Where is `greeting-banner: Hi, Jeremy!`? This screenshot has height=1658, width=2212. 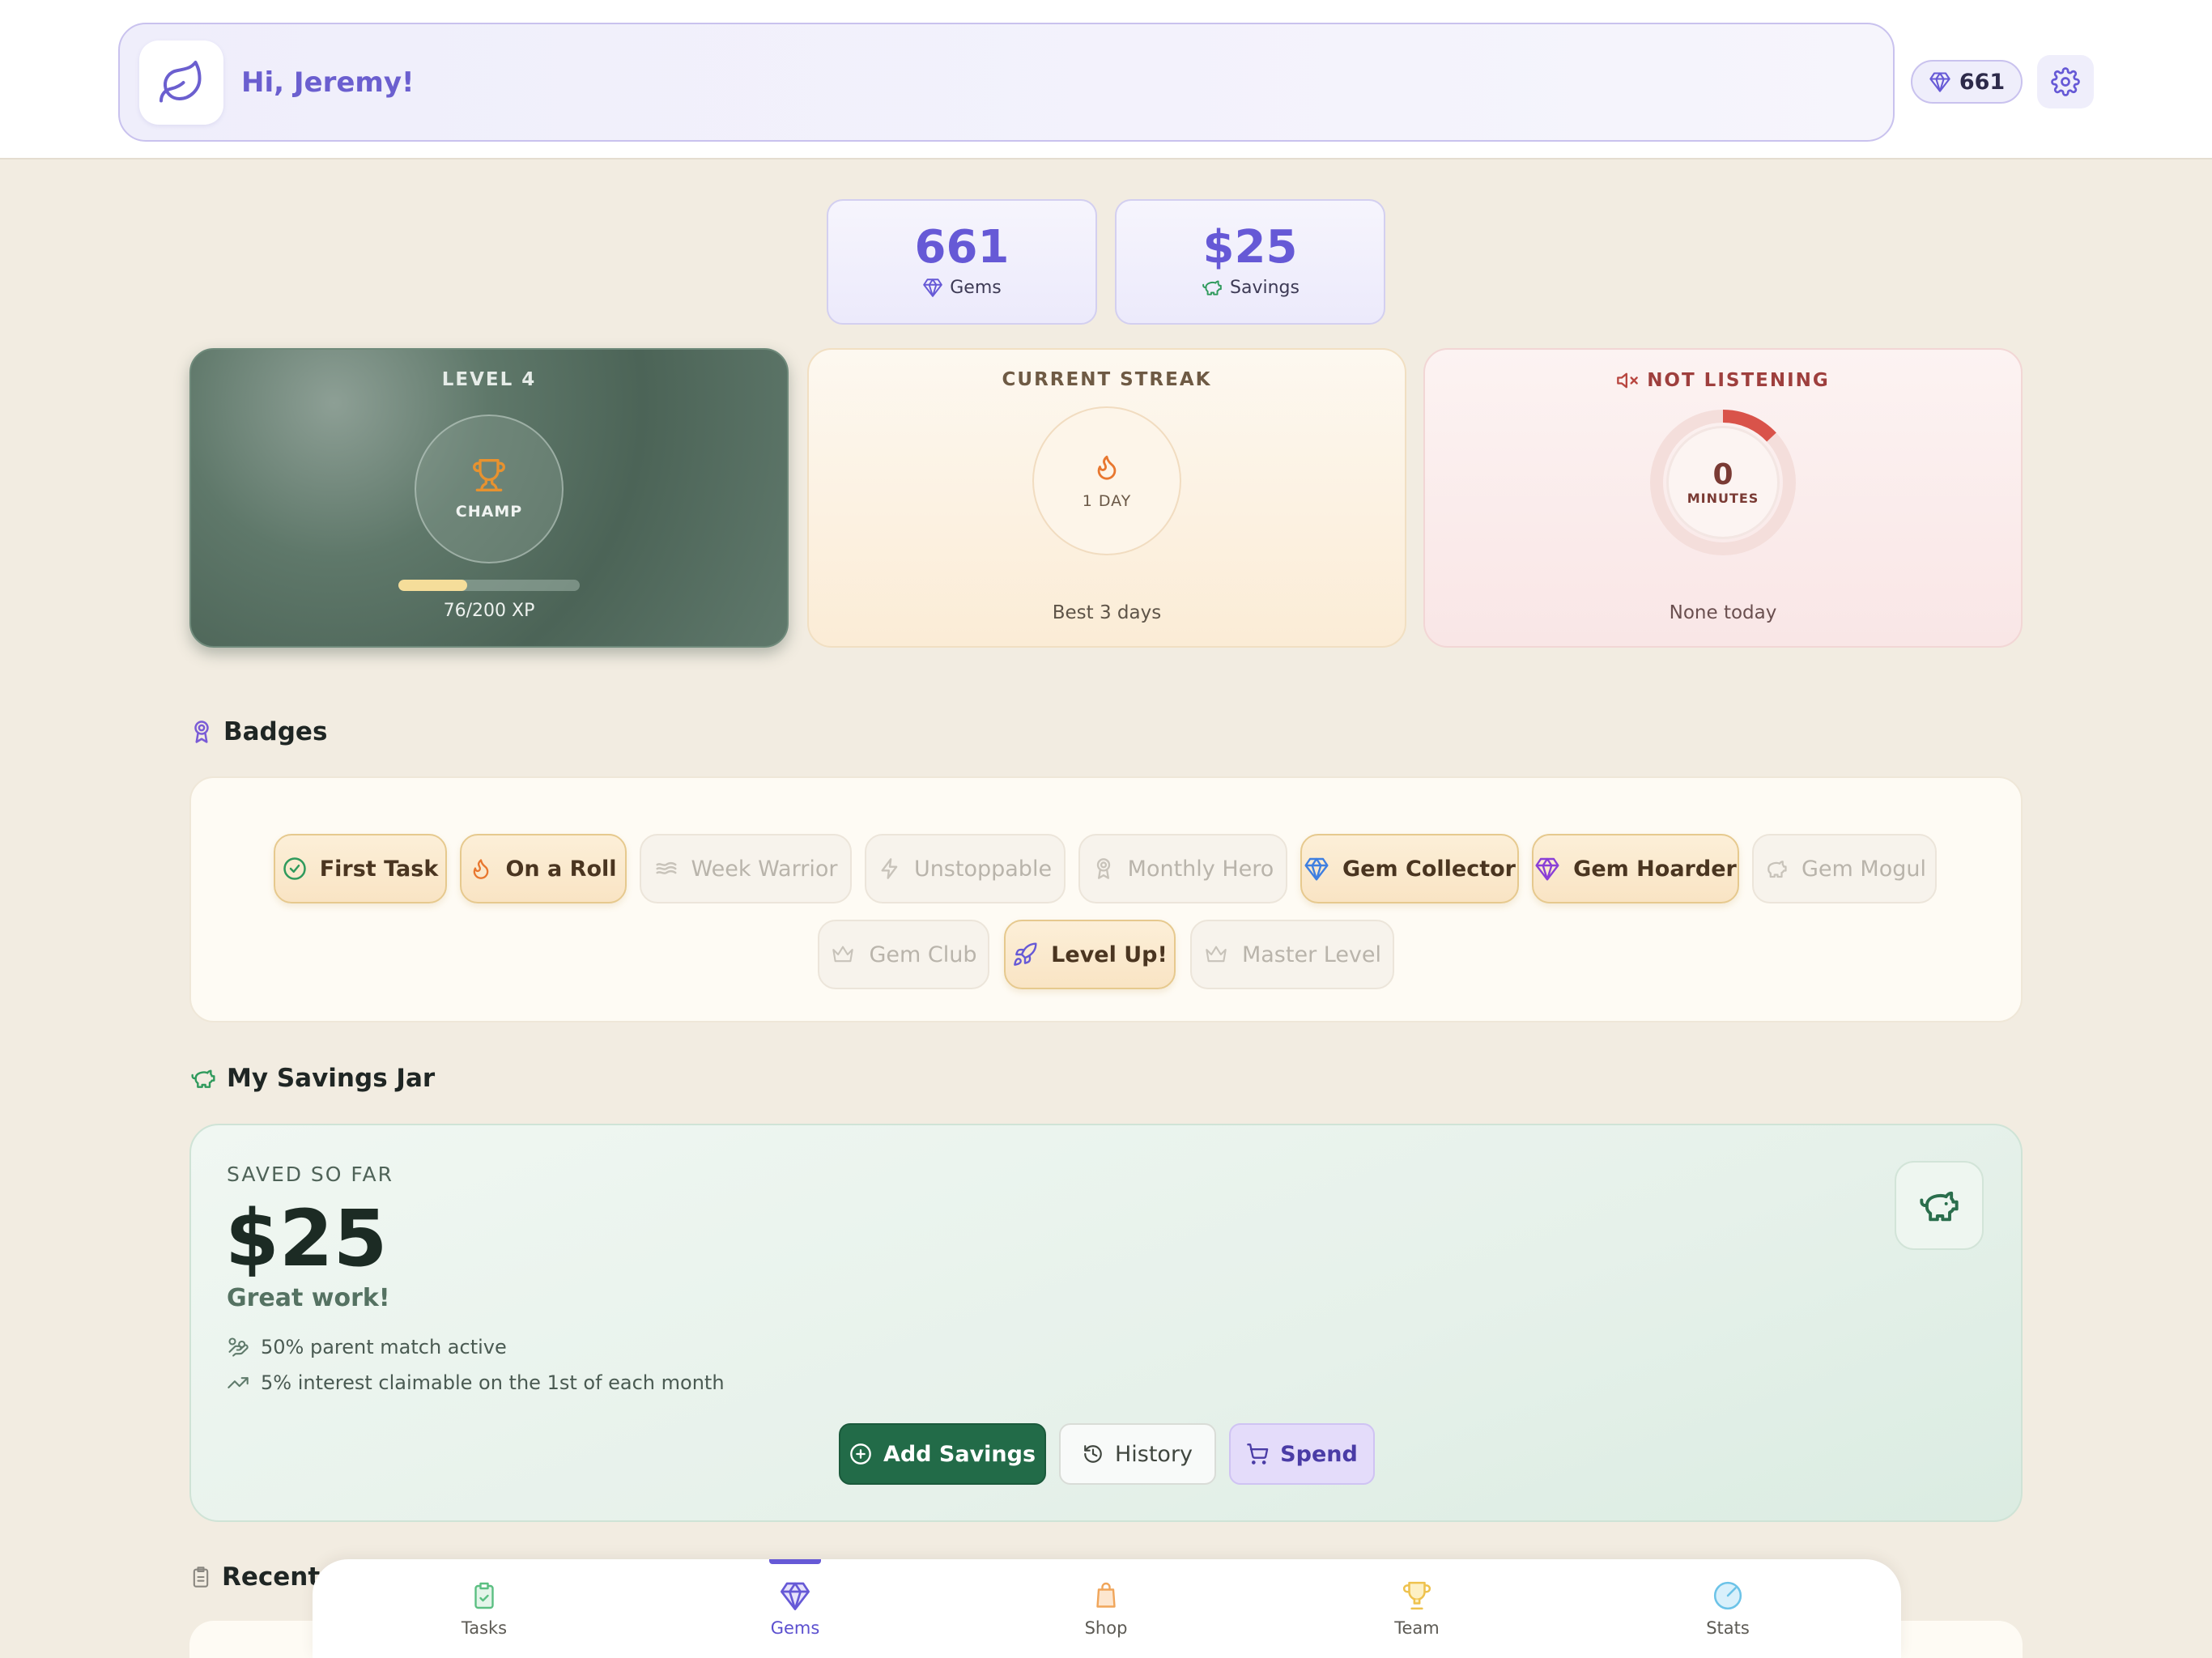
greeting-banner: Hi, Jeremy! is located at coordinates (1007, 82).